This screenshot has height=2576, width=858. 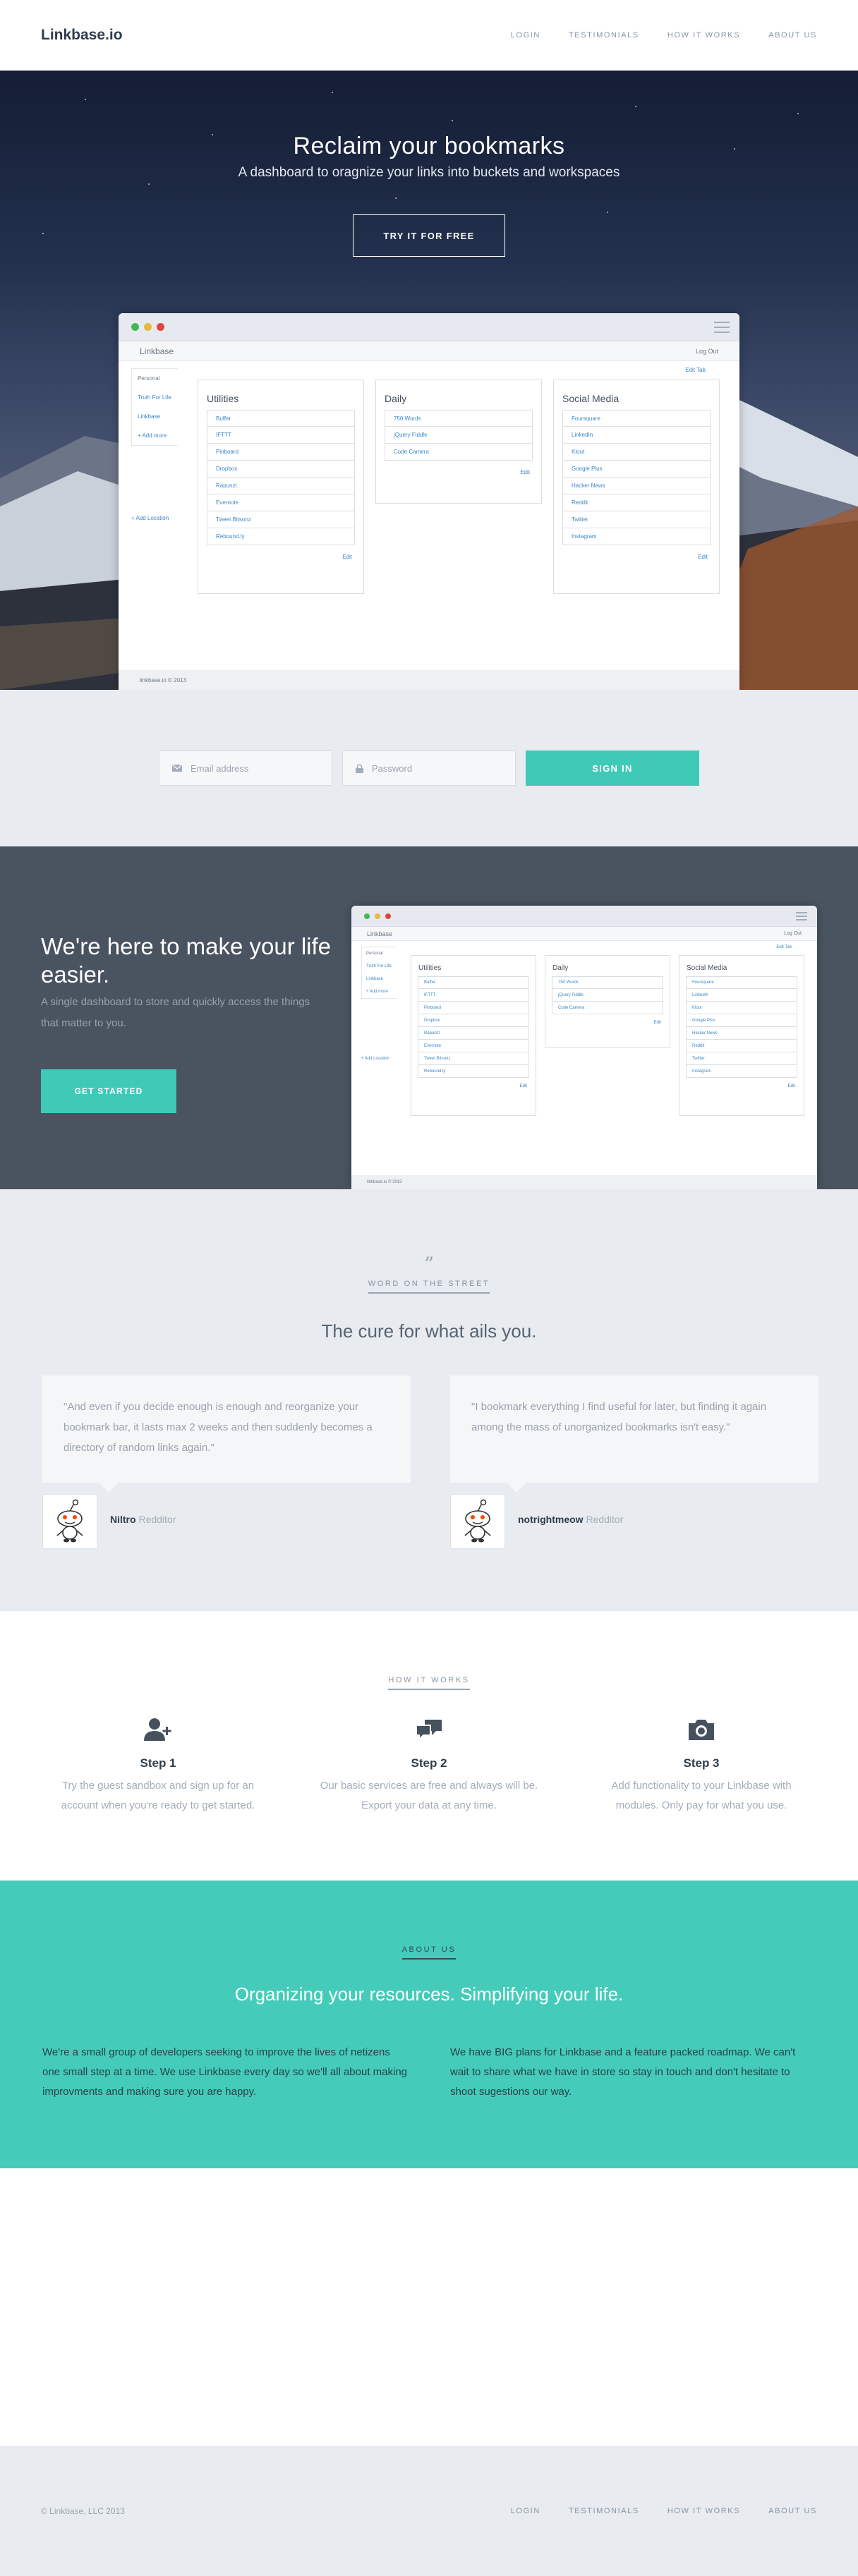 What do you see at coordinates (604, 35) in the screenshot?
I see `nav-testimonials-link: TESTIMONIALS` at bounding box center [604, 35].